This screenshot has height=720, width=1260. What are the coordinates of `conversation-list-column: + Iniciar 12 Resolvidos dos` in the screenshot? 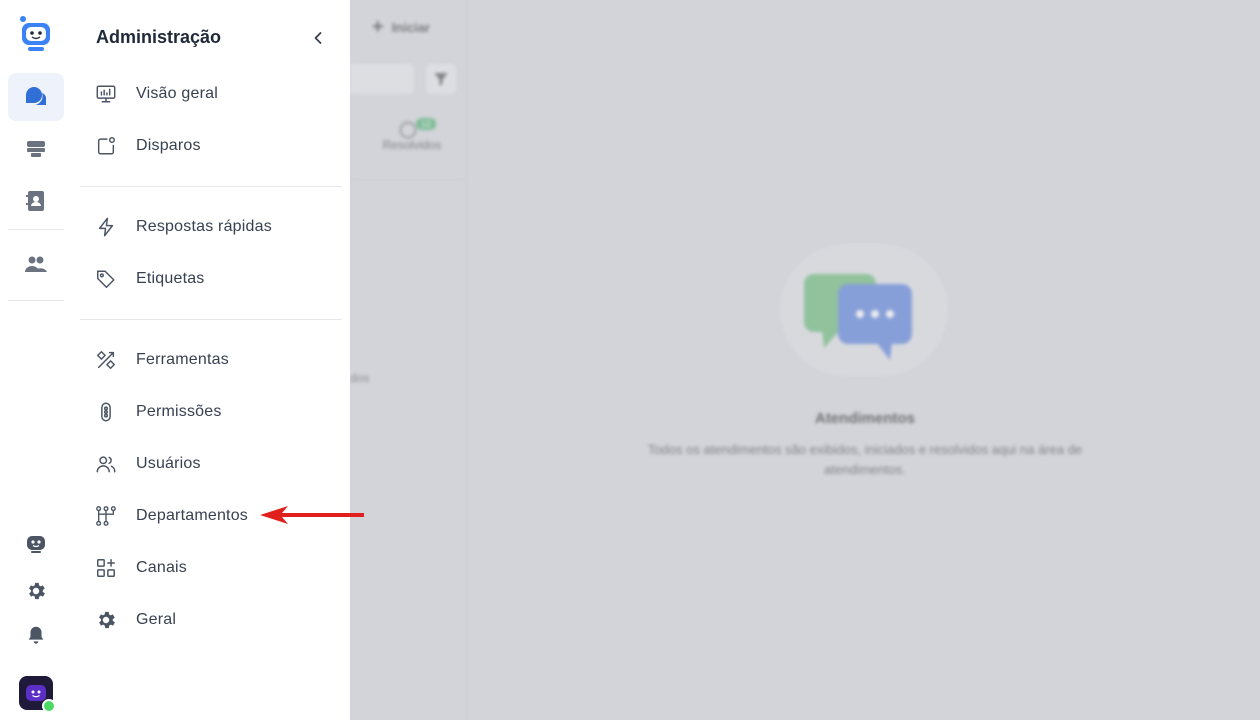 It's located at (408, 360).